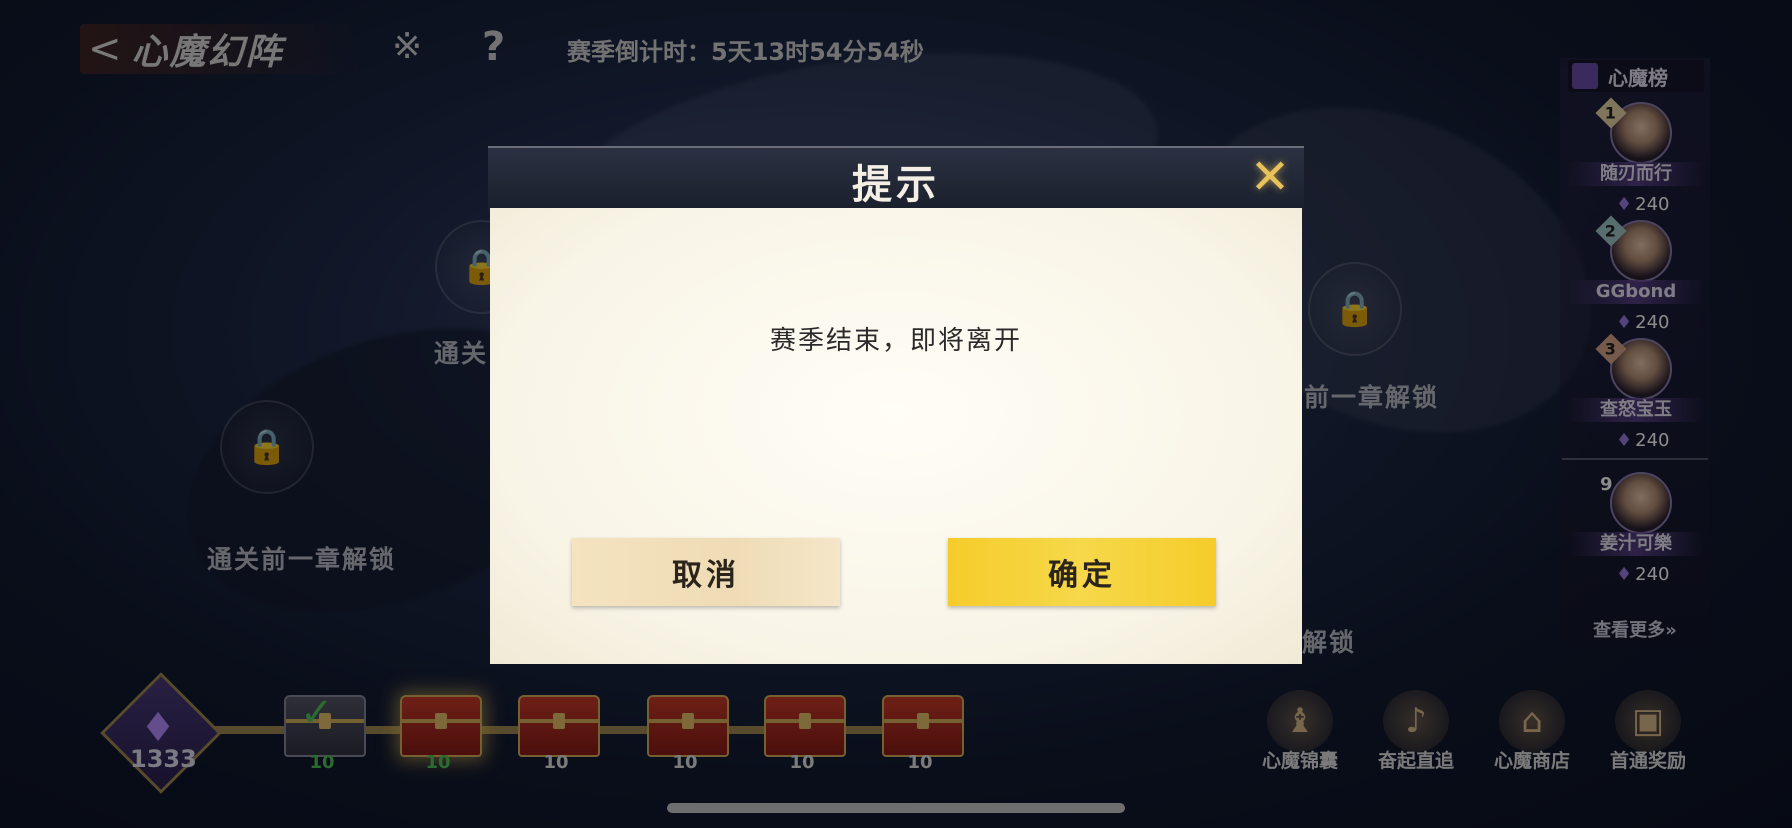  I want to click on dialog-header: 提示 ✕, so click(896, 179).